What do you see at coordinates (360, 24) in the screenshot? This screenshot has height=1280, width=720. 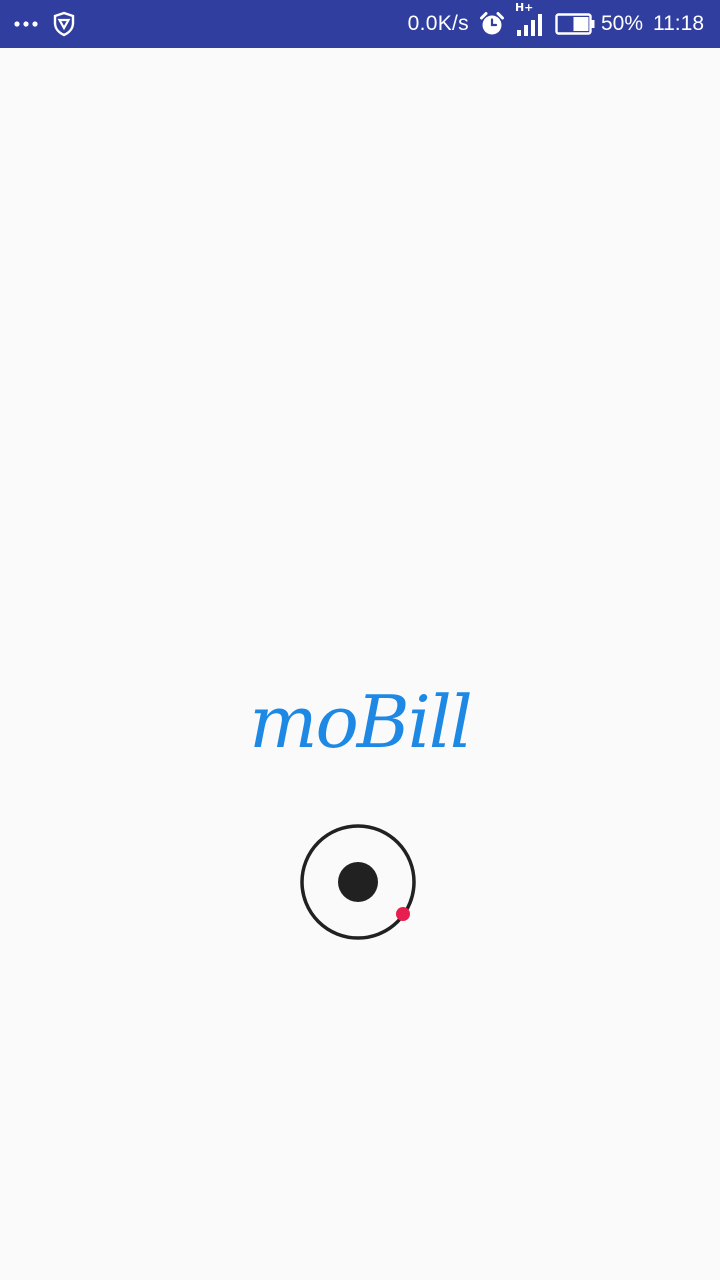 I see `status-bar: 0.0K/s H+ 50% 11:18` at bounding box center [360, 24].